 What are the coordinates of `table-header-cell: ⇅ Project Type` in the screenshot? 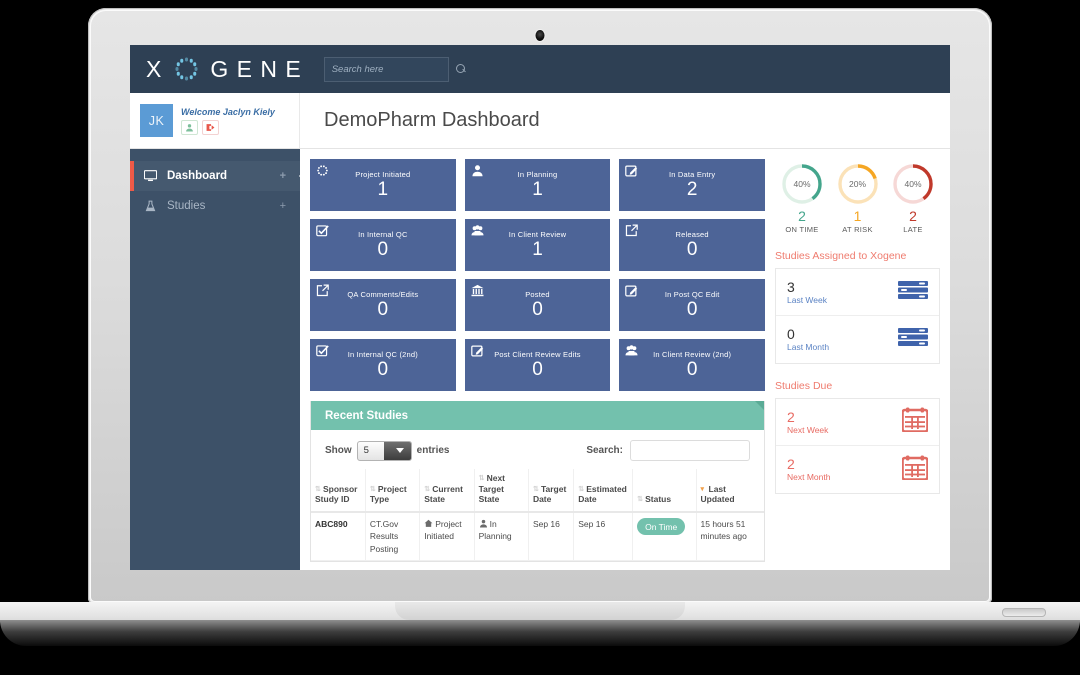 It's located at (392, 491).